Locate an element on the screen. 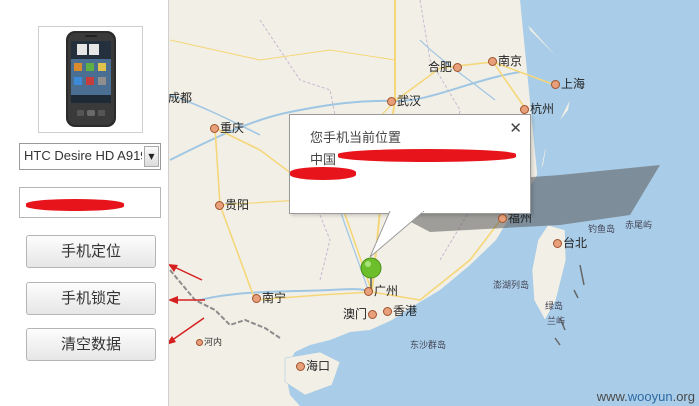 The height and width of the screenshot is (406, 699). close-icon: ✕ is located at coordinates (515, 128).